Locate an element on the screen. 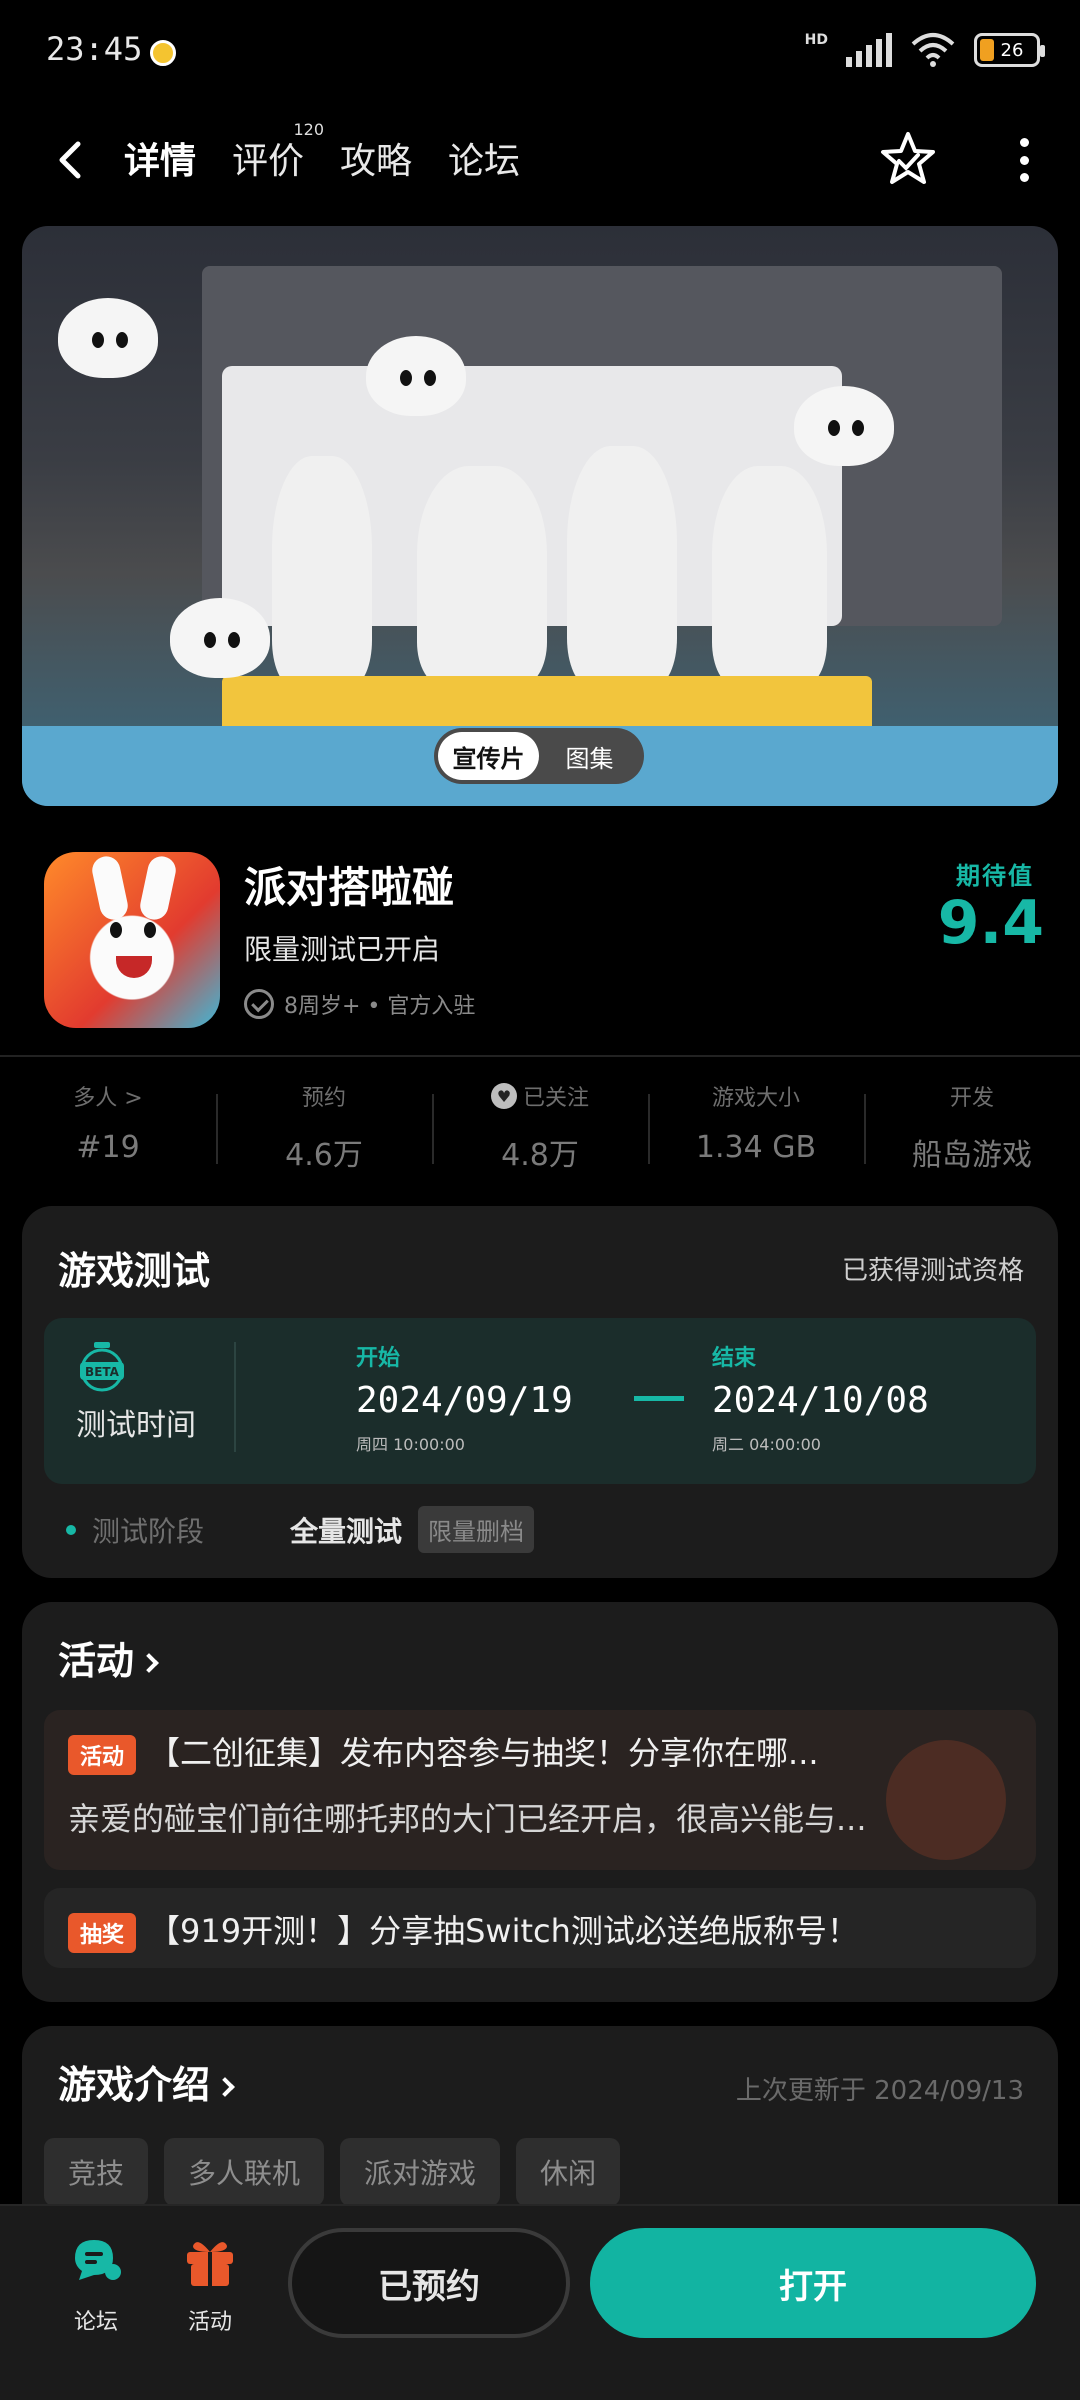 This screenshot has width=1080, height=2400. forum-label: 论坛 is located at coordinates (95, 2322).